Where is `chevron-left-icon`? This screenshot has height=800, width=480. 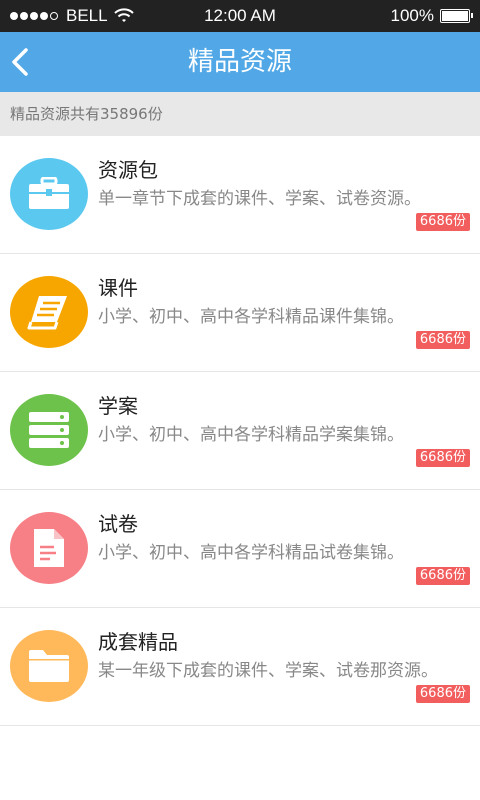
chevron-left-icon is located at coordinates (20, 62).